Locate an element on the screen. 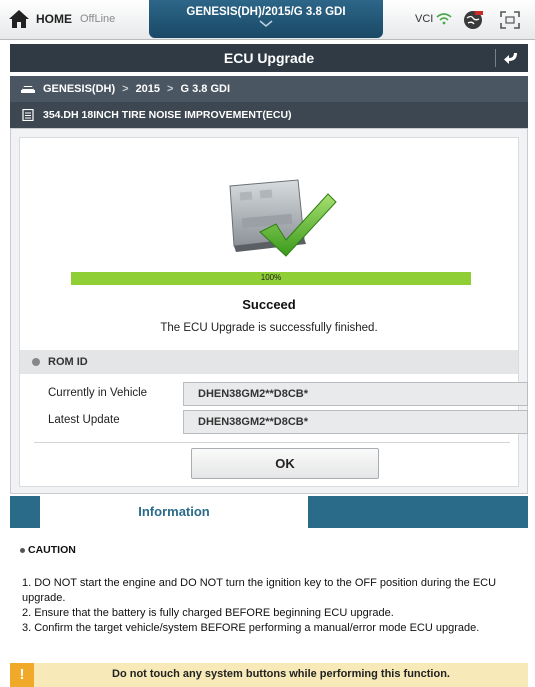 Image resolution: width=535 pixels, height=687 pixels. latest-rom-label: Latest Update is located at coordinates (84, 420).